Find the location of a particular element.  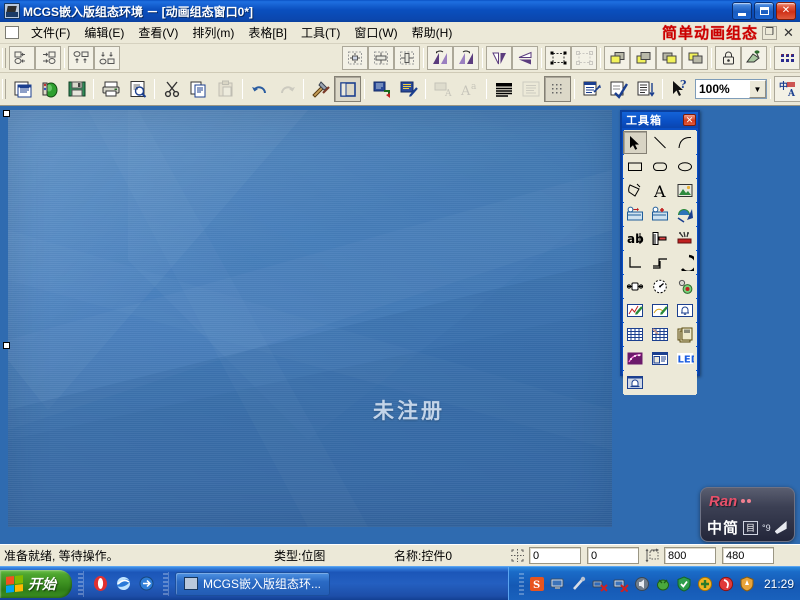

minimize-button is located at coordinates (742, 11).